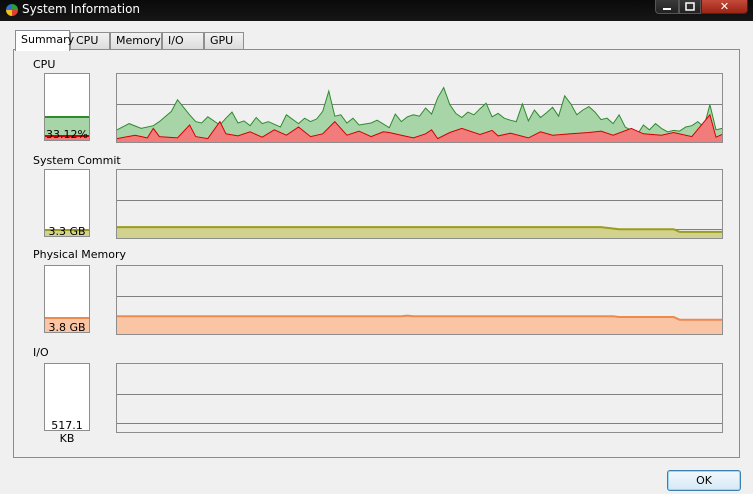  What do you see at coordinates (67, 432) in the screenshot?
I see `io-value: 517.1 KB` at bounding box center [67, 432].